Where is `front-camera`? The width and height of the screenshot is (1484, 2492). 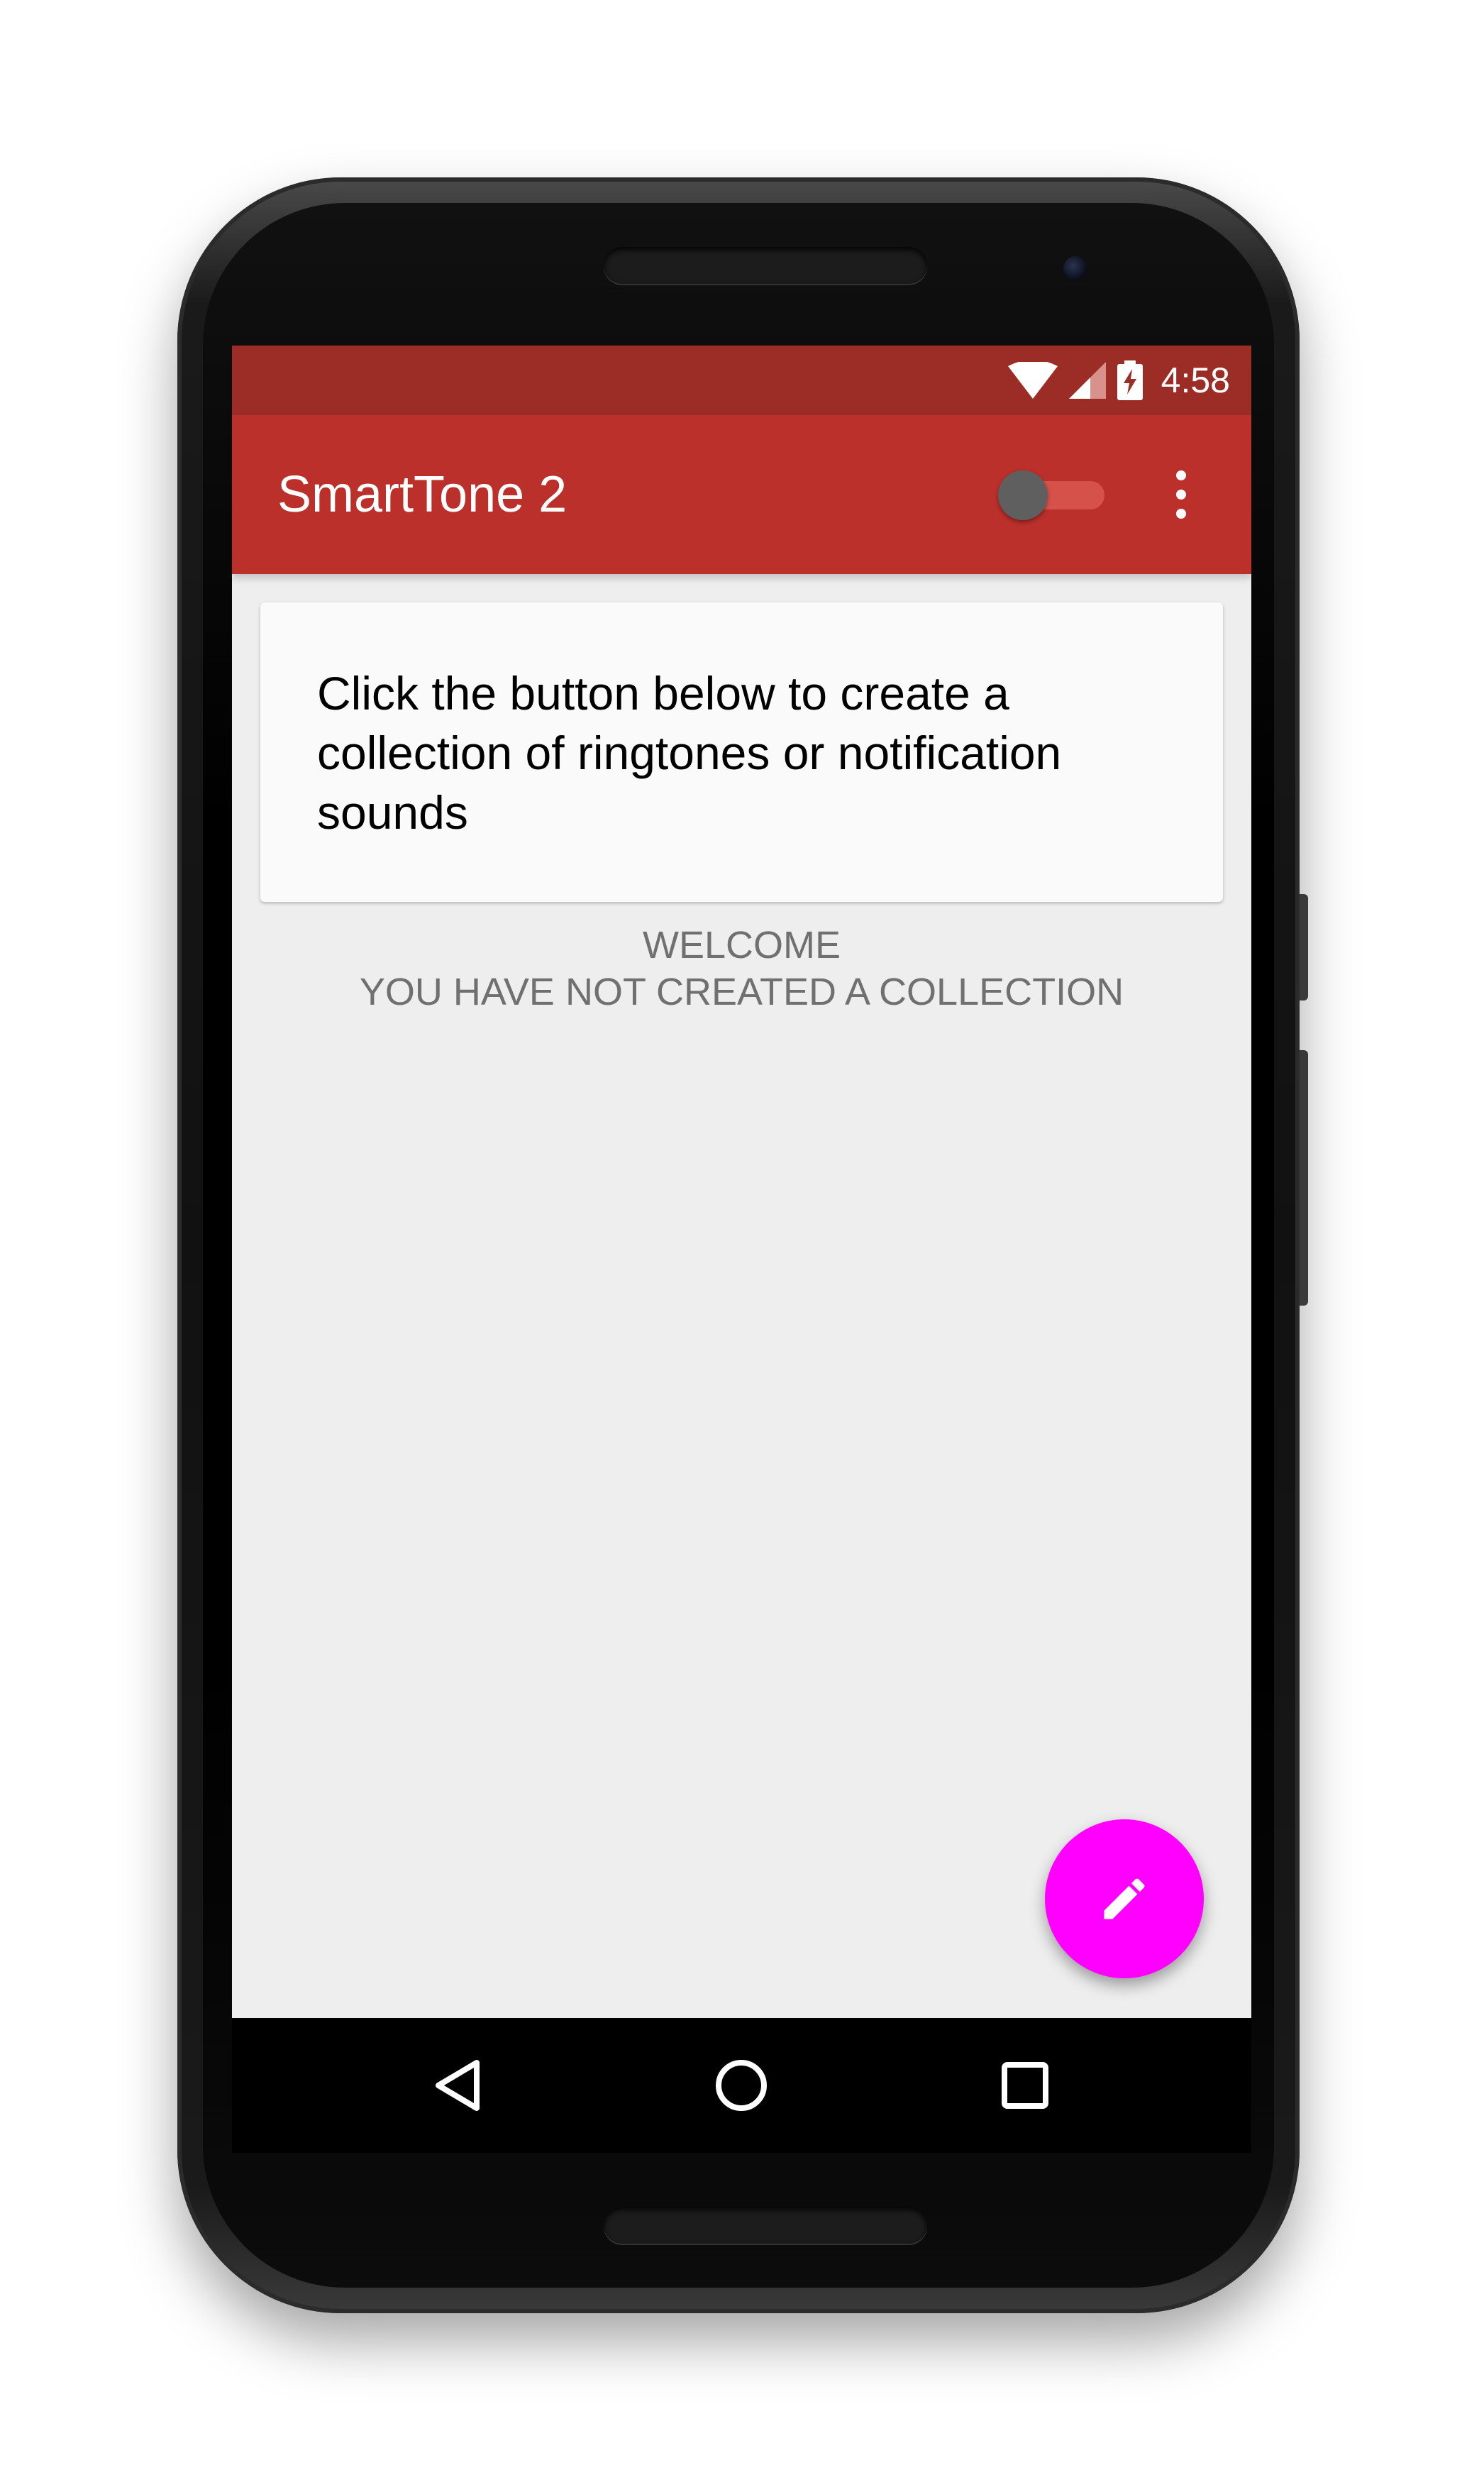
front-camera is located at coordinates (1075, 268).